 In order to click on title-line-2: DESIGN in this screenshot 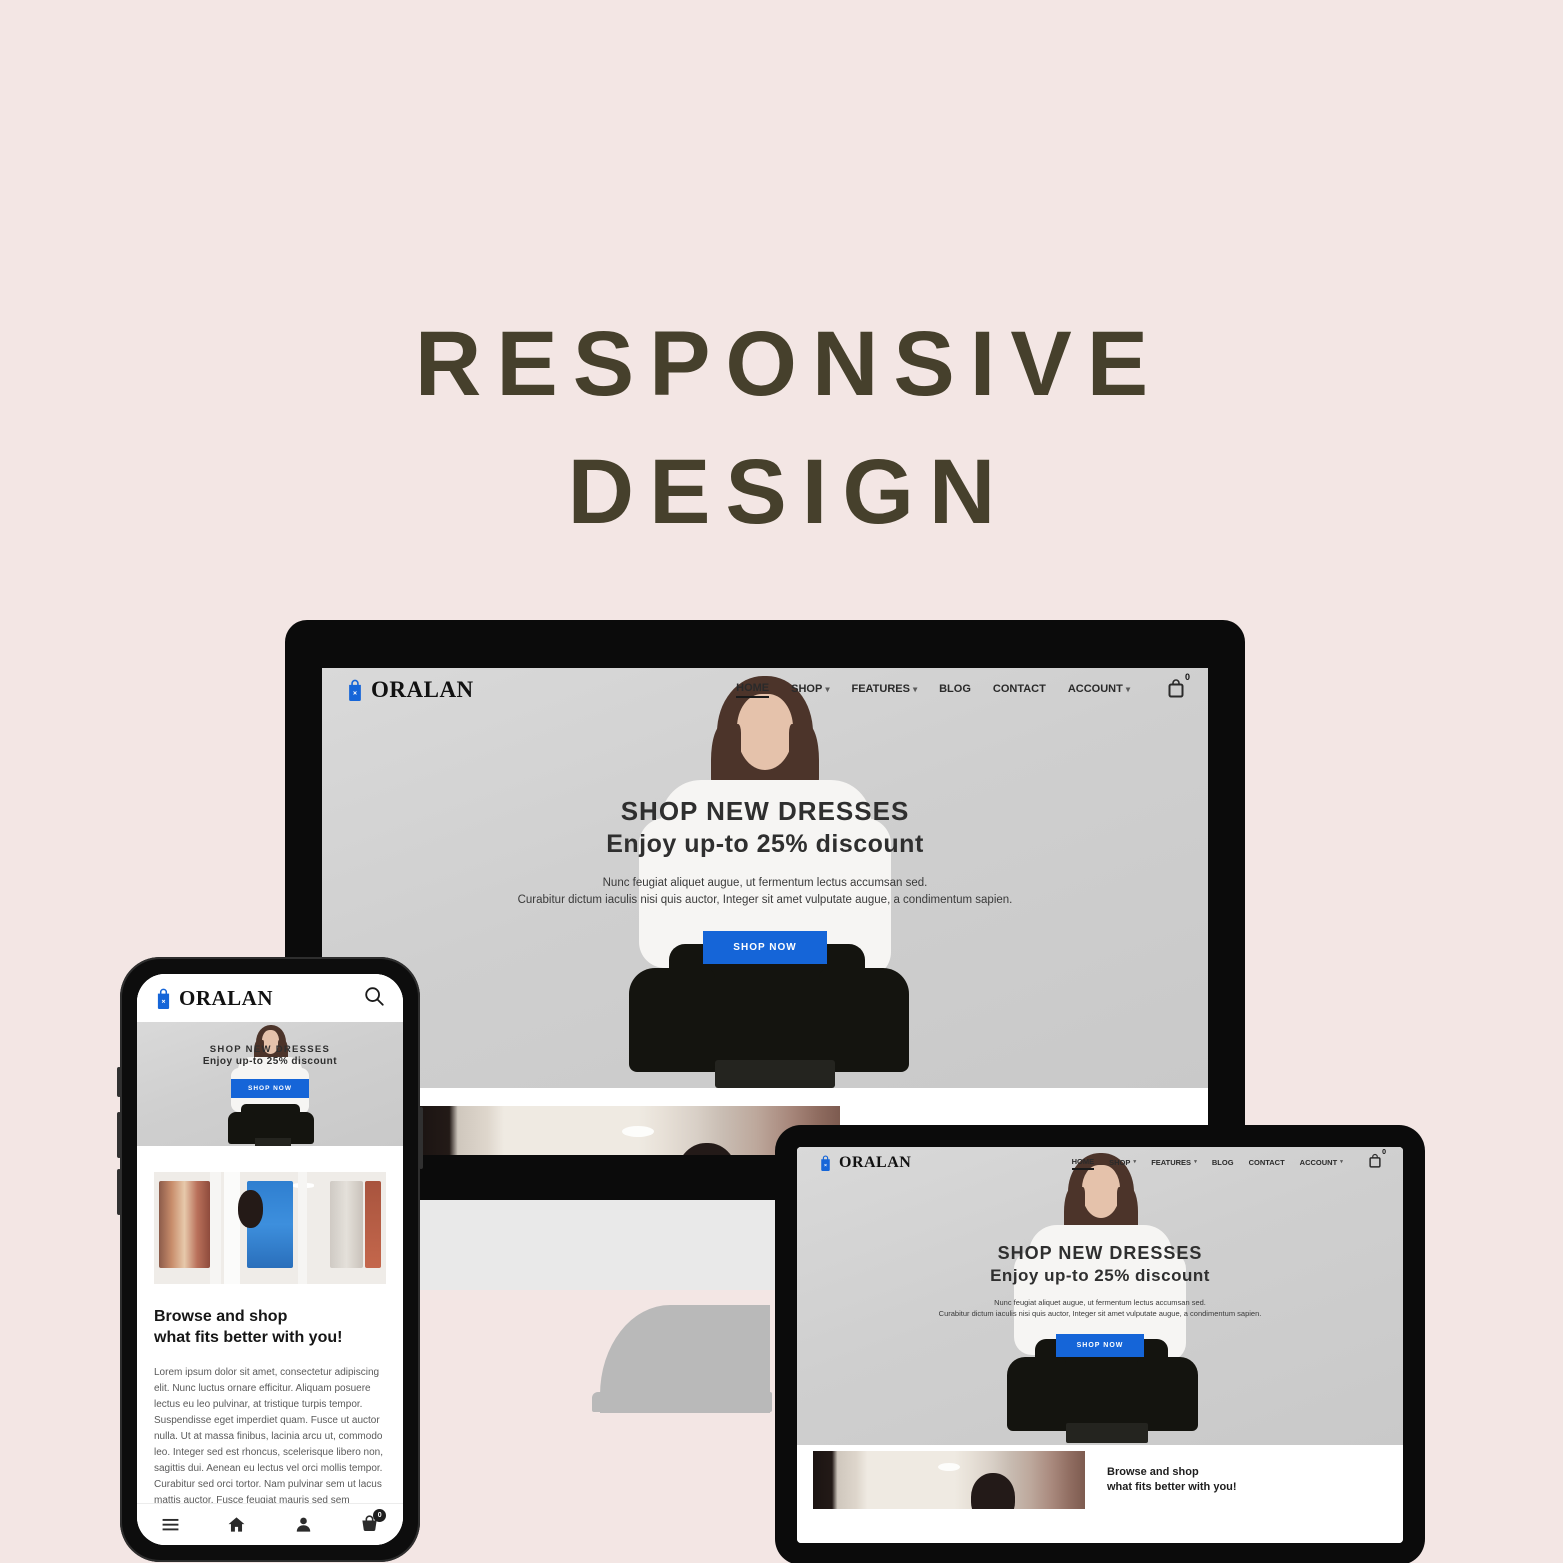, I will do `click(789, 492)`.